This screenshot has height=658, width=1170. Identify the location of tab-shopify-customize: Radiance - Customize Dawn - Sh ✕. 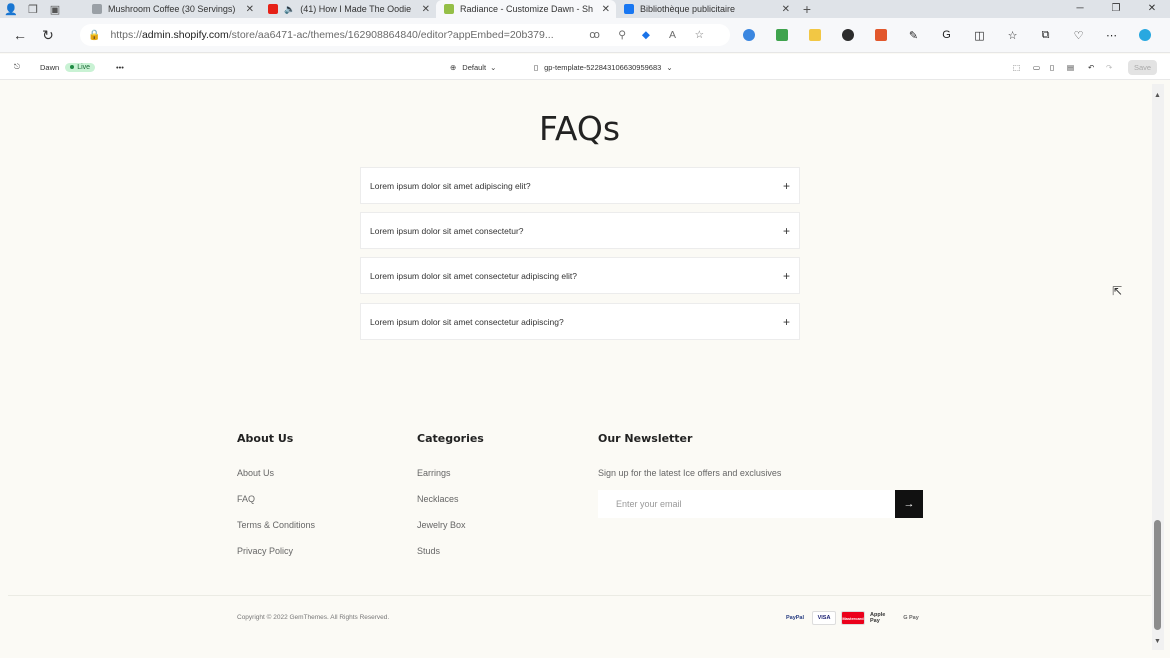
(526, 9).